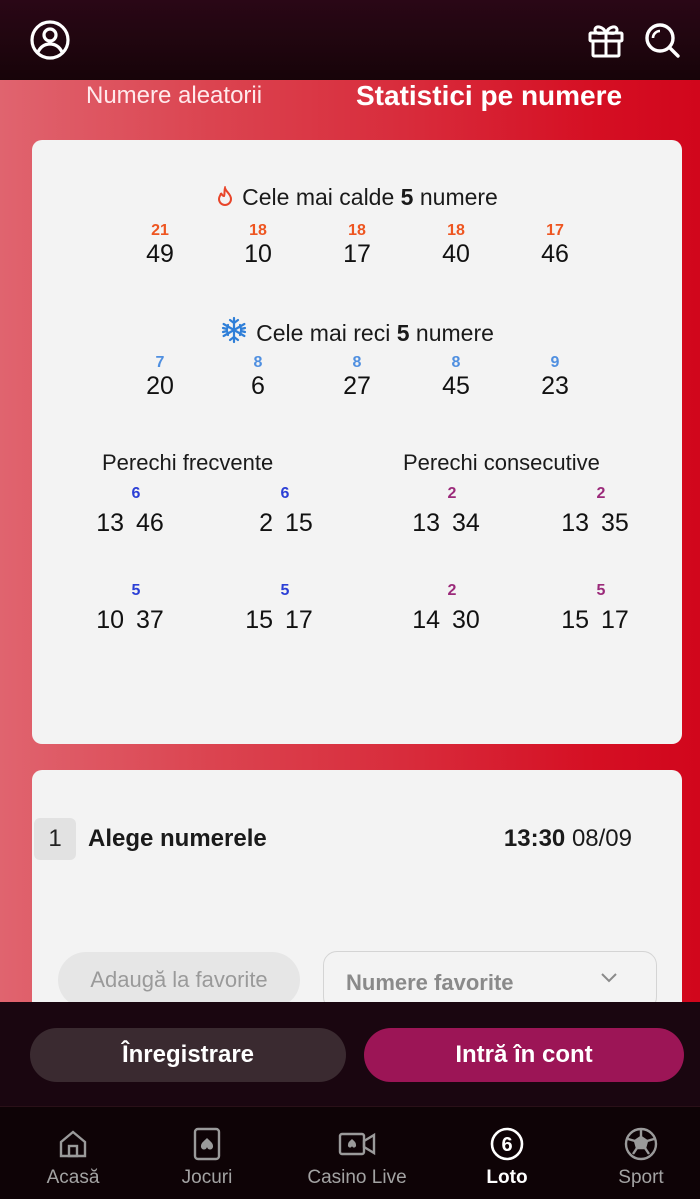 Image resolution: width=700 pixels, height=1199 pixels. I want to click on loto-ball-icon: 6, so click(507, 1144).